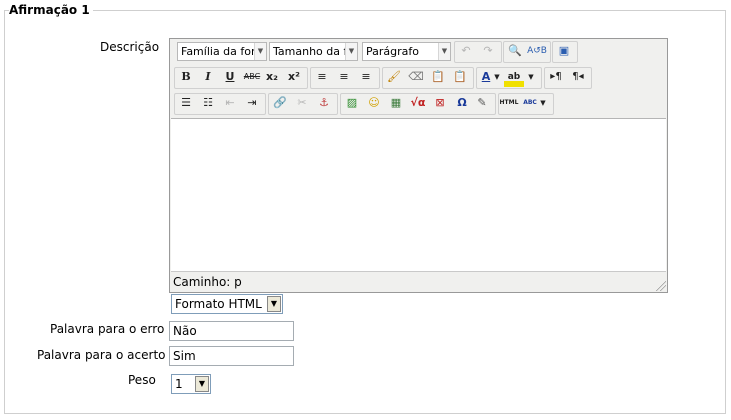  What do you see at coordinates (207, 282) in the screenshot?
I see `editor-path: Caminho: p` at bounding box center [207, 282].